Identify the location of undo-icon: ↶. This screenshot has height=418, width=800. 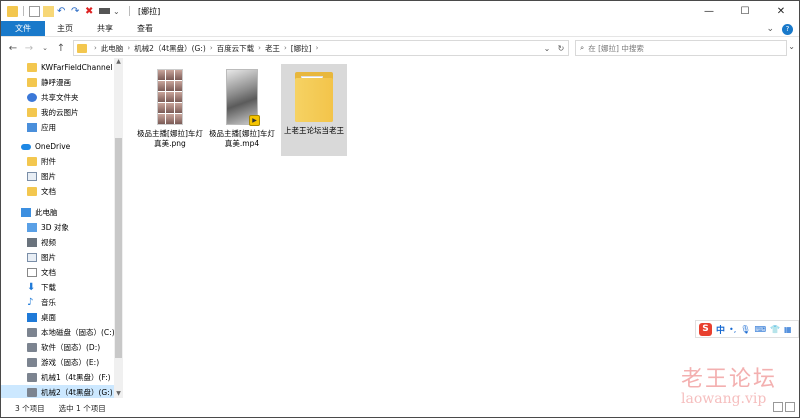
(62, 11).